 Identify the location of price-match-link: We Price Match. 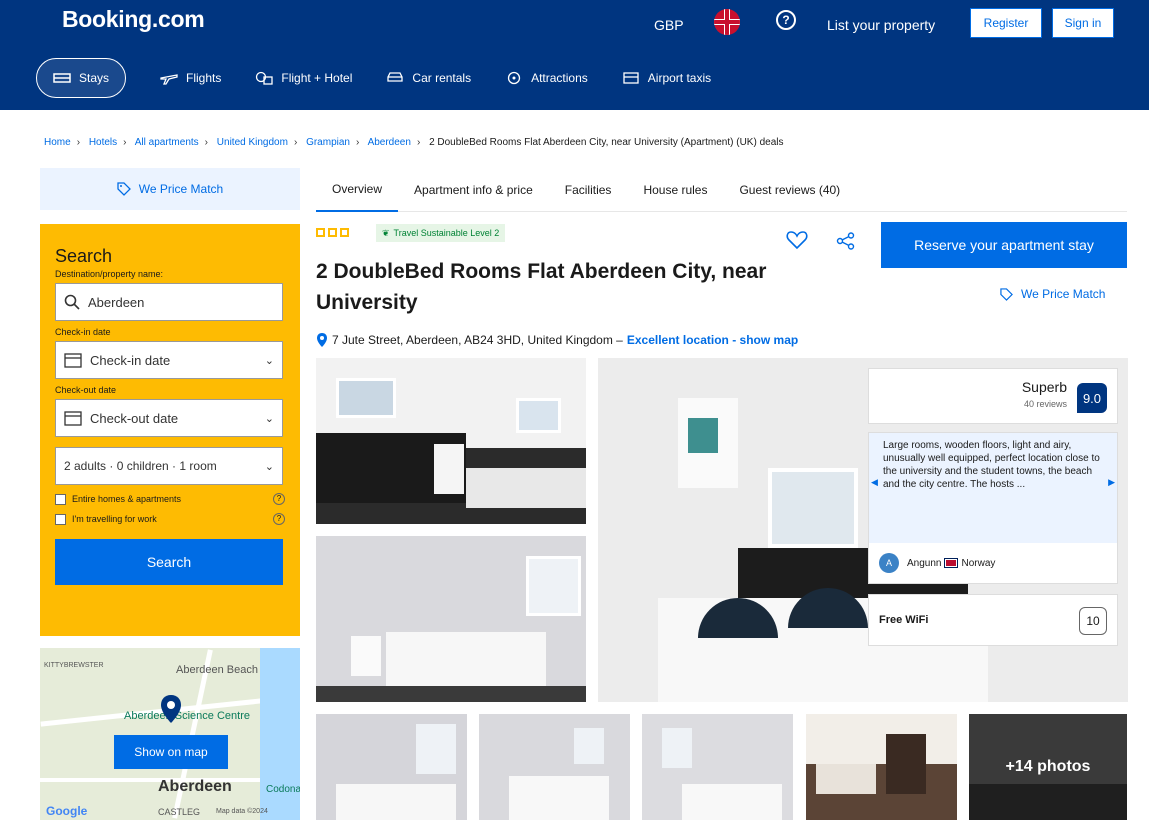
(1052, 294).